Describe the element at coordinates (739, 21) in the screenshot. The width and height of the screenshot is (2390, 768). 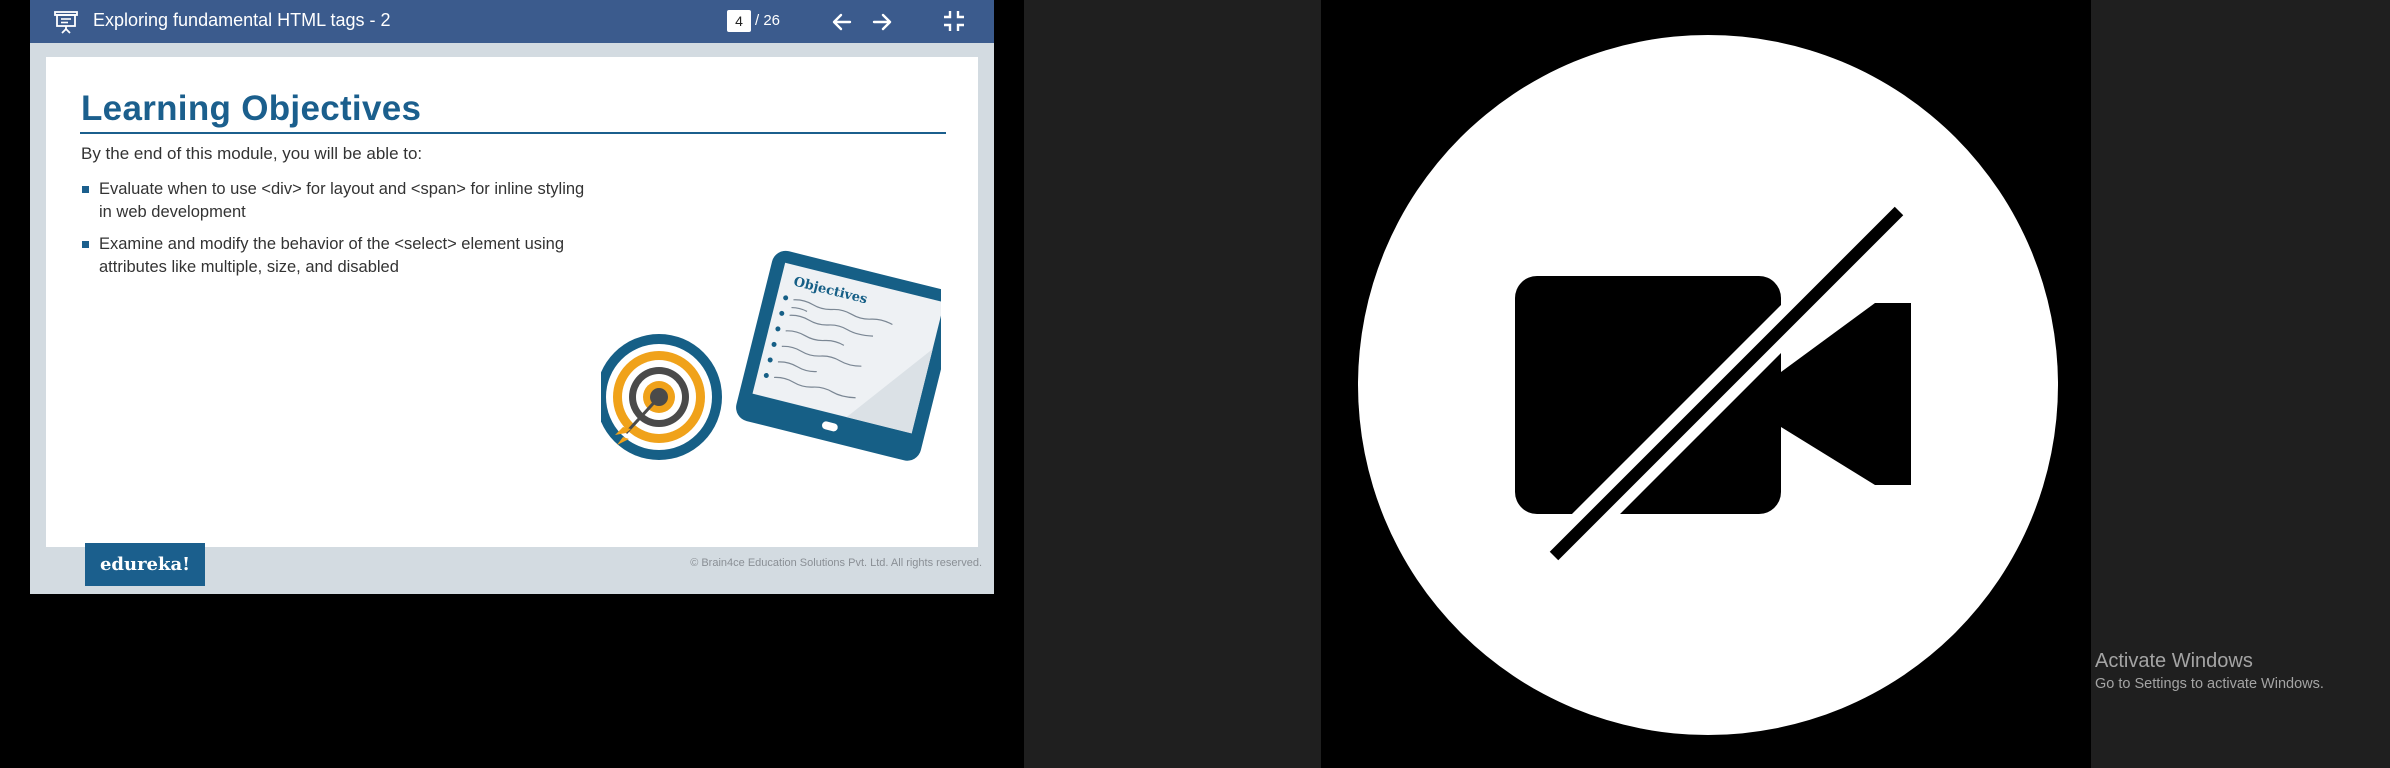
I see `page-number-input: 4` at that location.